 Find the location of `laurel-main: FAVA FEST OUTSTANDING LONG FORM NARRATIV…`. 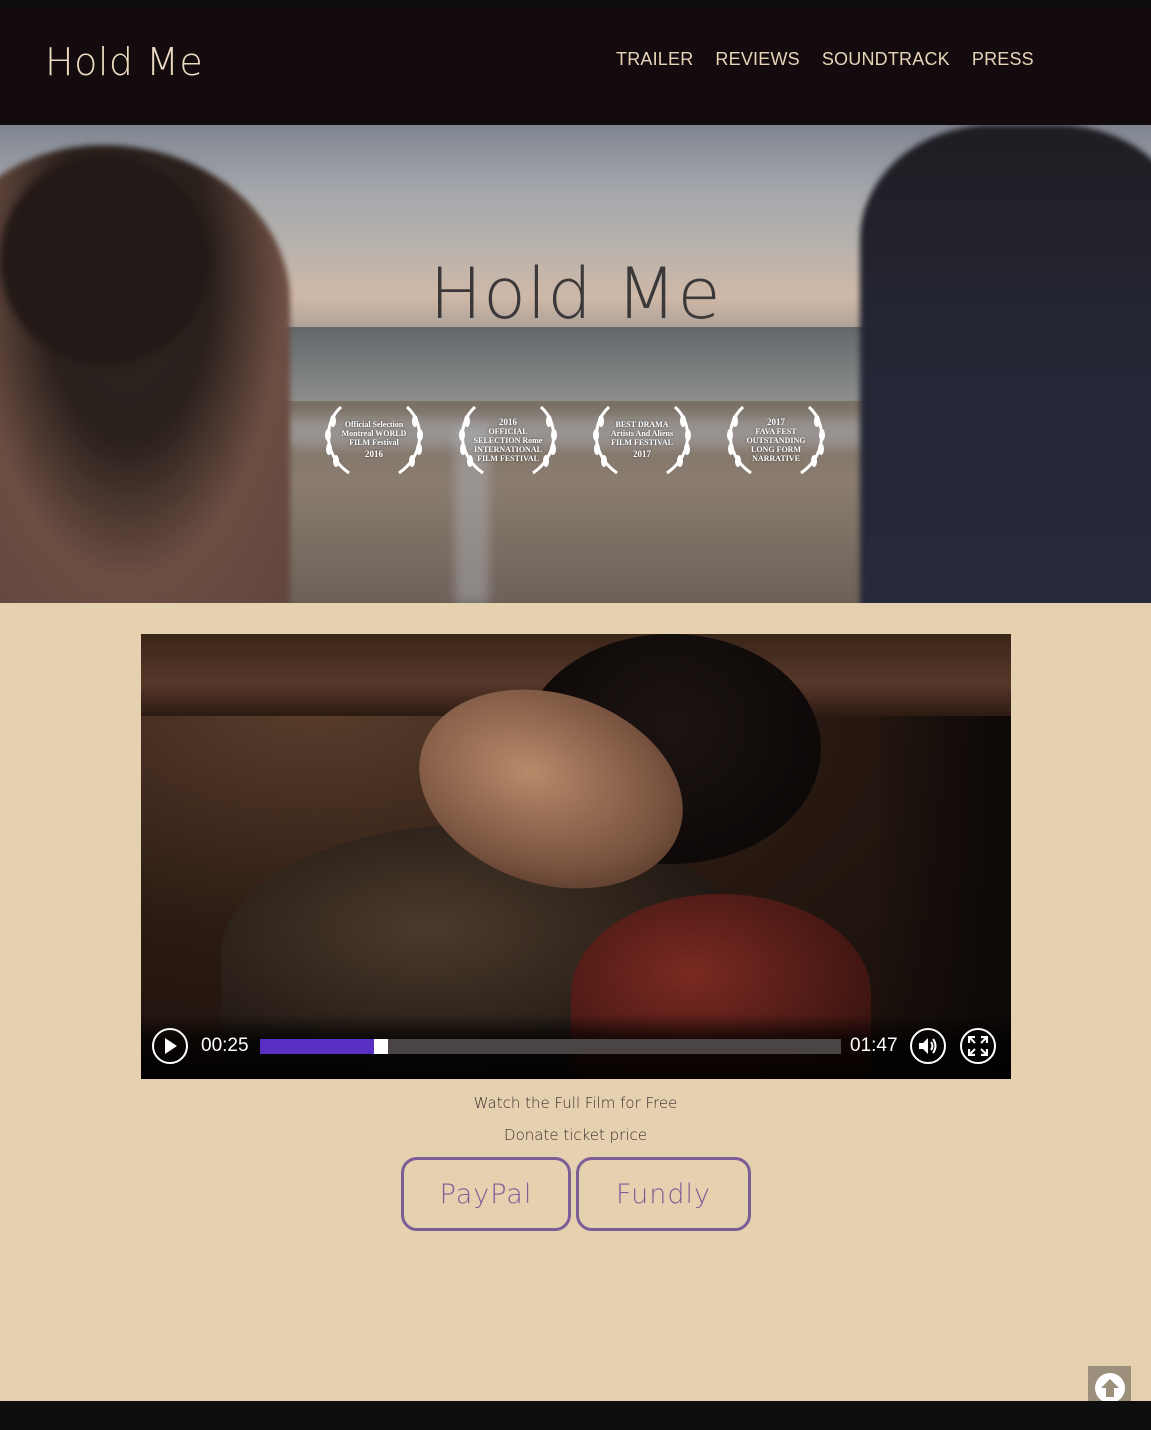

laurel-main: FAVA FEST OUTSTANDING LONG FORM NARRATIV… is located at coordinates (776, 445).